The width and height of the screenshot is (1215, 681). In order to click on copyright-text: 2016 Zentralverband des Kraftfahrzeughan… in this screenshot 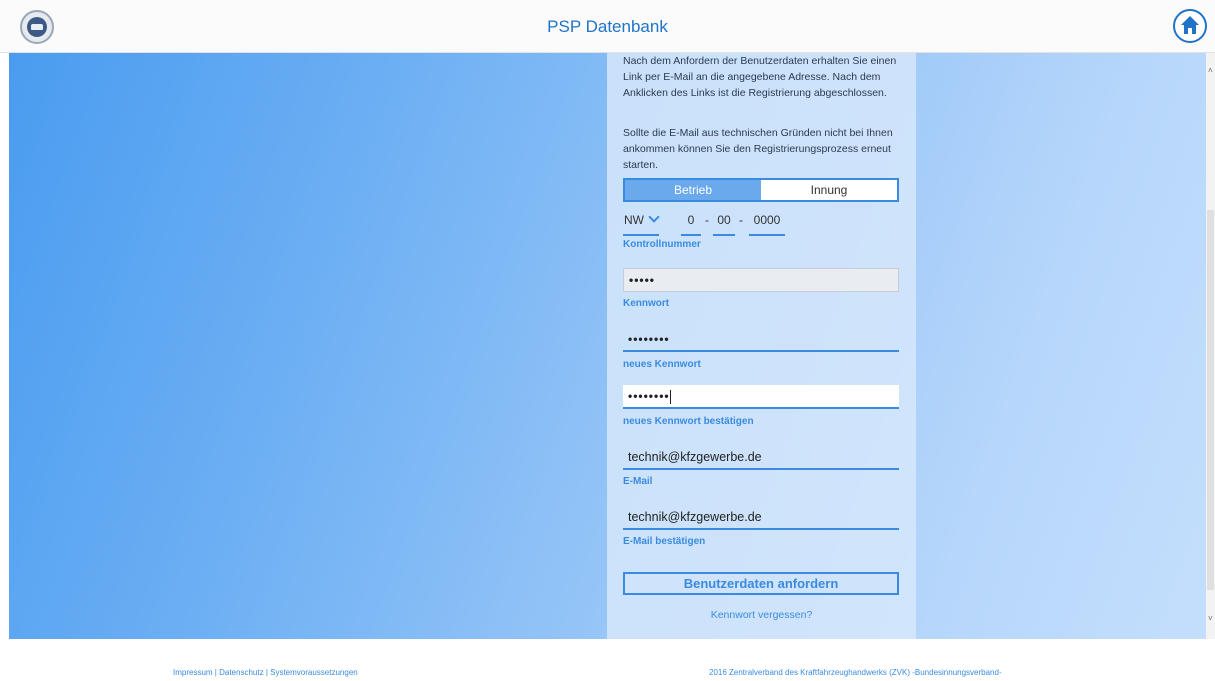, I will do `click(855, 672)`.